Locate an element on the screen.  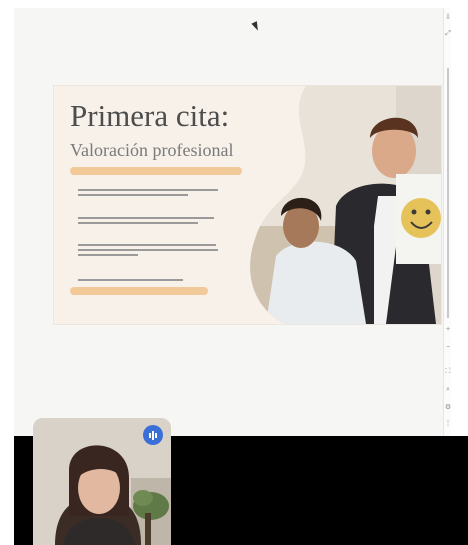
window-edge is located at coordinates (459, 222).